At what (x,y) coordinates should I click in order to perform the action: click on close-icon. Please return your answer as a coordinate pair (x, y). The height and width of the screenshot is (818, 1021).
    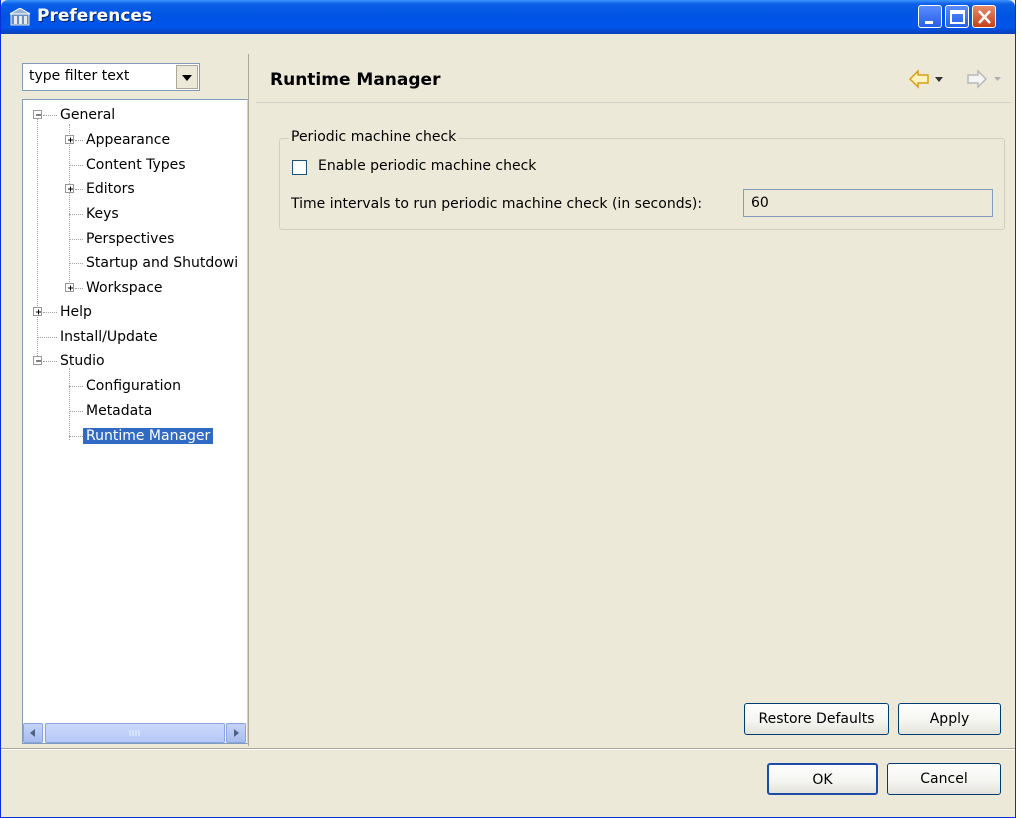
    Looking at the image, I should click on (984, 17).